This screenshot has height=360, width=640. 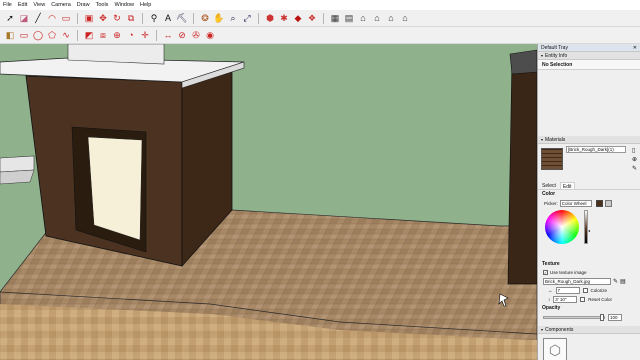 I want to click on use-texture-label: Use texture image, so click(x=568, y=272).